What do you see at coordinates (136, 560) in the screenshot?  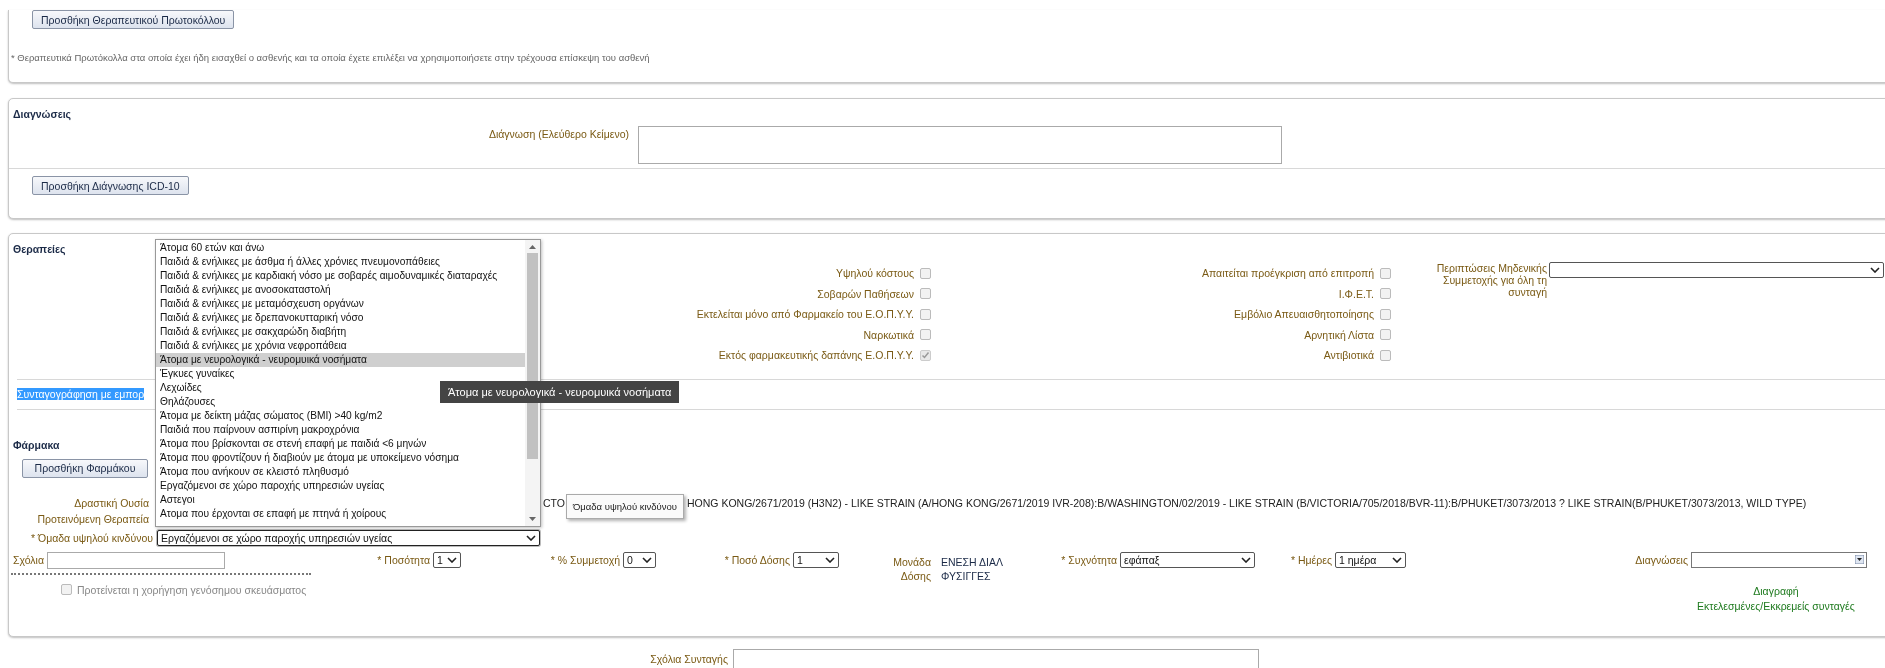 I see `comments-field` at bounding box center [136, 560].